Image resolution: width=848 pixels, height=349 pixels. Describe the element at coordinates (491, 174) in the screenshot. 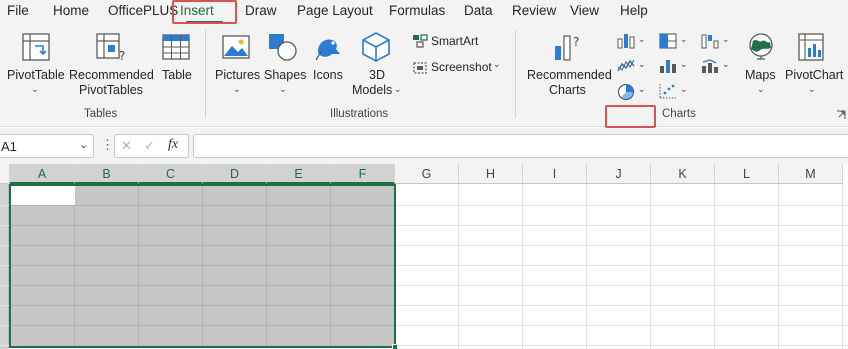

I see `column-header: H` at that location.